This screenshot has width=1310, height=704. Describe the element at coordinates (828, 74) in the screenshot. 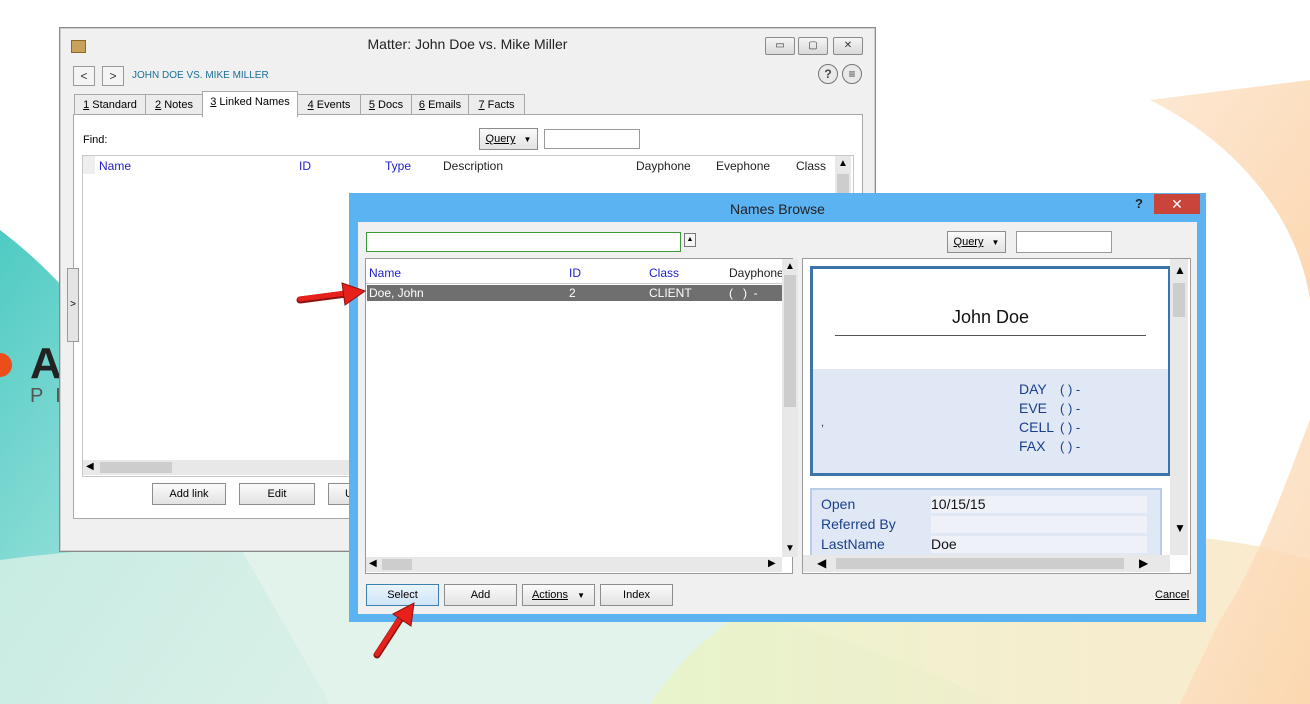

I see `help-button: ?` at that location.